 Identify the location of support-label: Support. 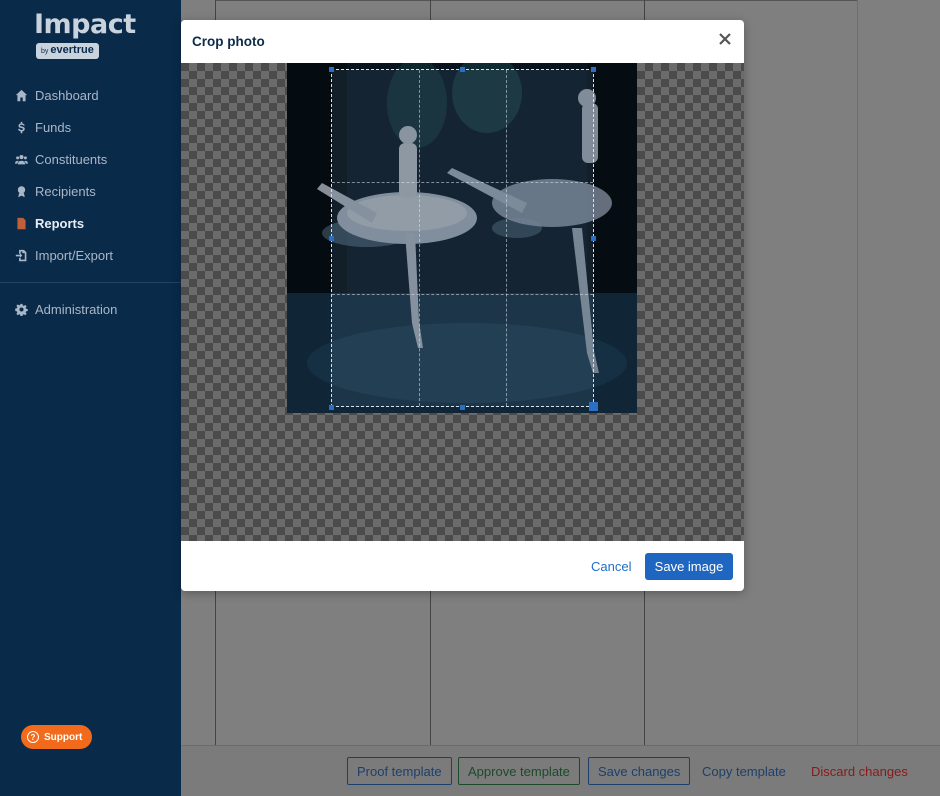
(63, 737).